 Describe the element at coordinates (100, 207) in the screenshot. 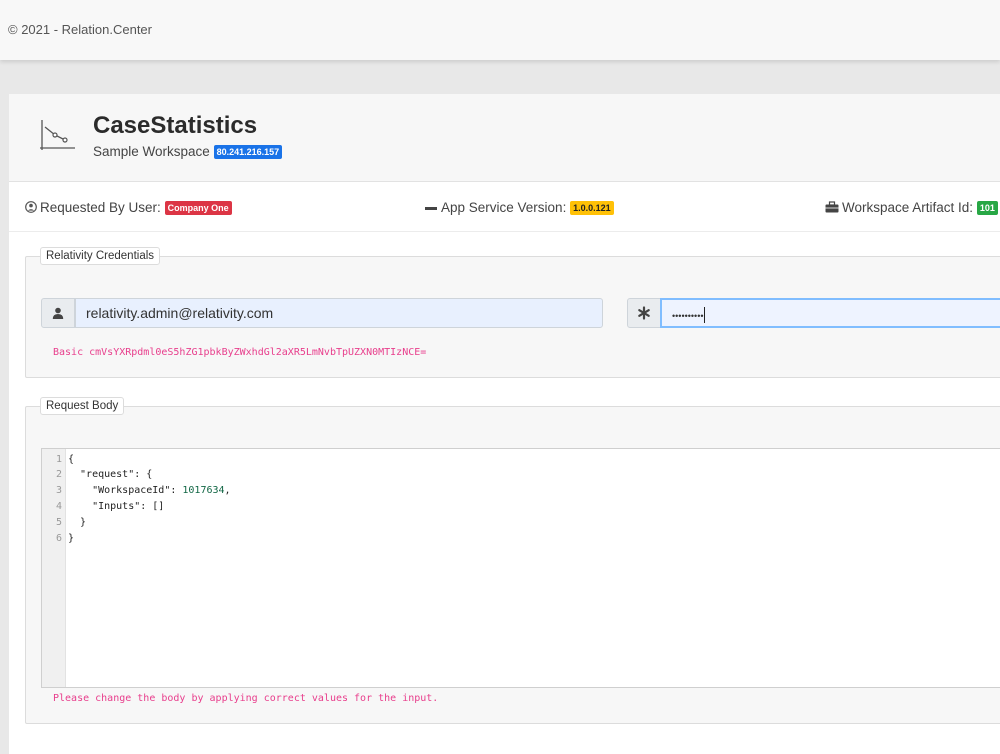

I see `requested-by-label: Requested By User:` at that location.